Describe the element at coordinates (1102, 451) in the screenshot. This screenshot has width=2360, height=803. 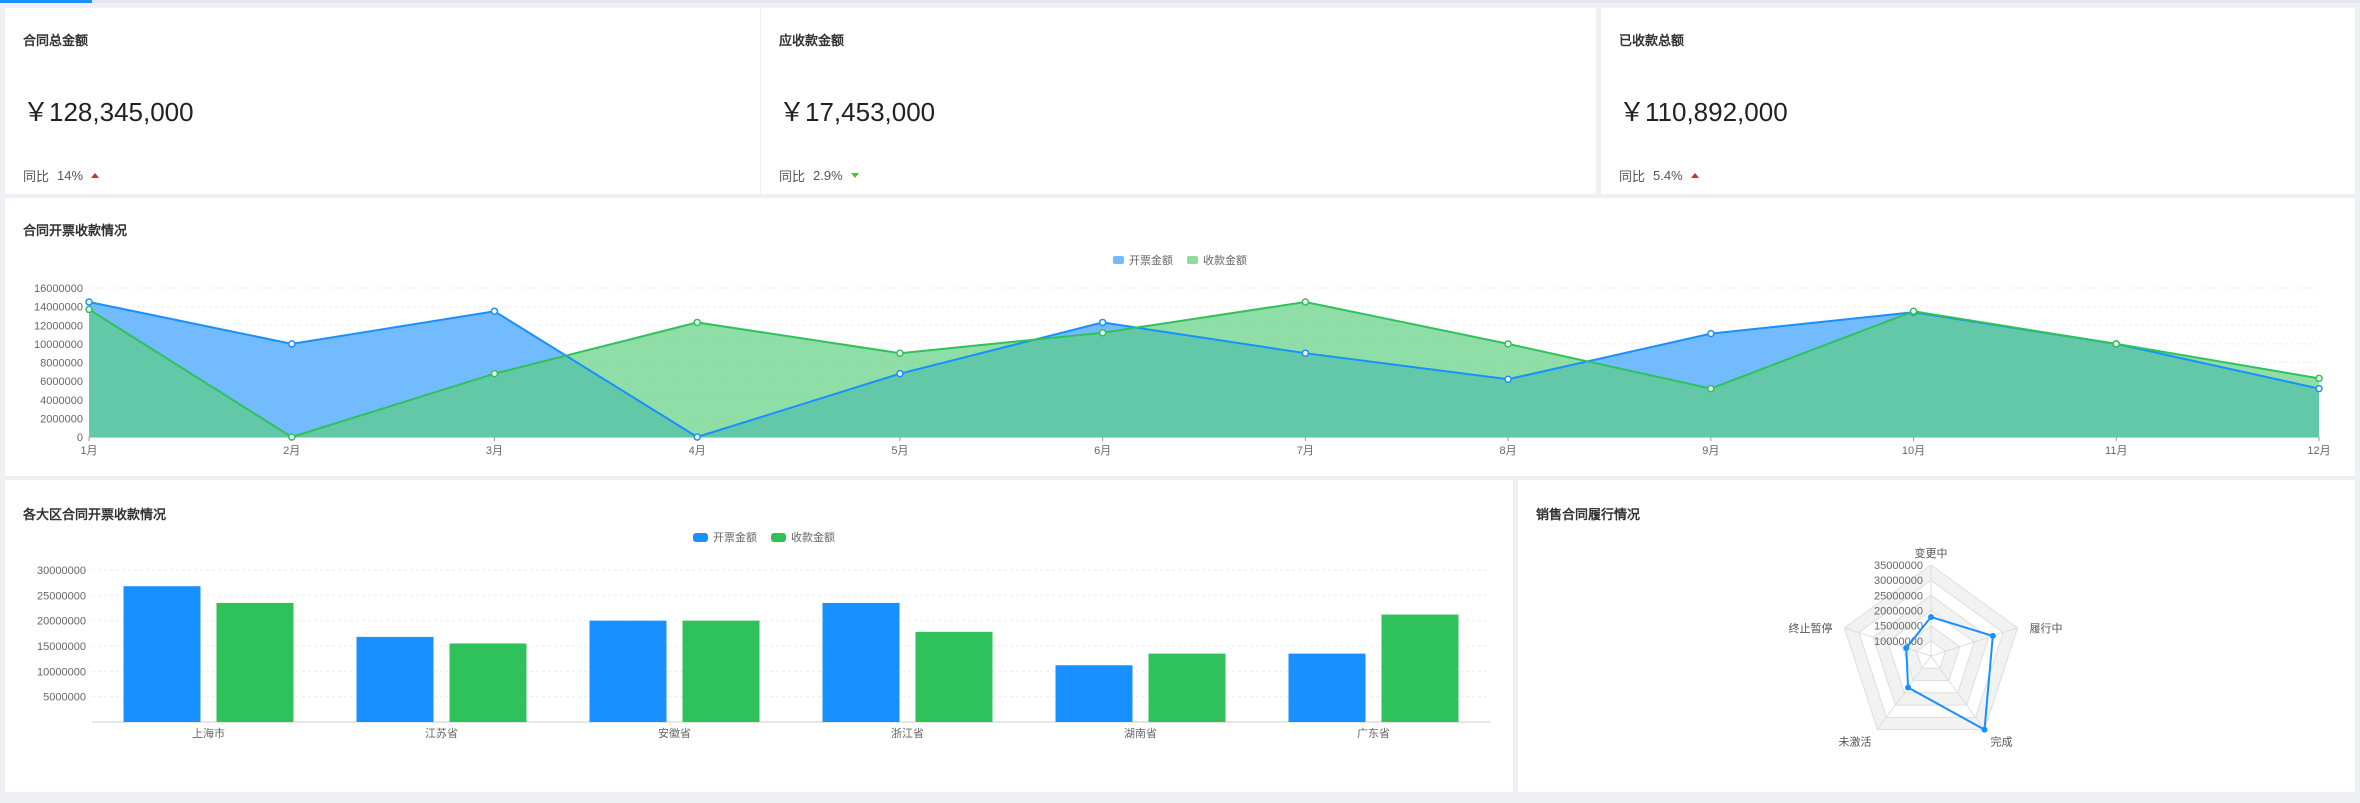
I see `x-tick-label: 6月` at that location.